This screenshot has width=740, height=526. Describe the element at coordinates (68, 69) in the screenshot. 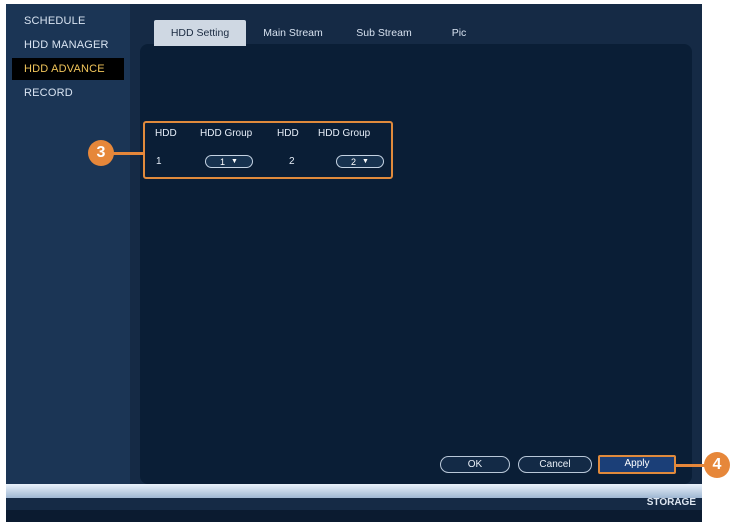

I see `sidebar-item-hdd-advance: HDD ADVANCE` at that location.